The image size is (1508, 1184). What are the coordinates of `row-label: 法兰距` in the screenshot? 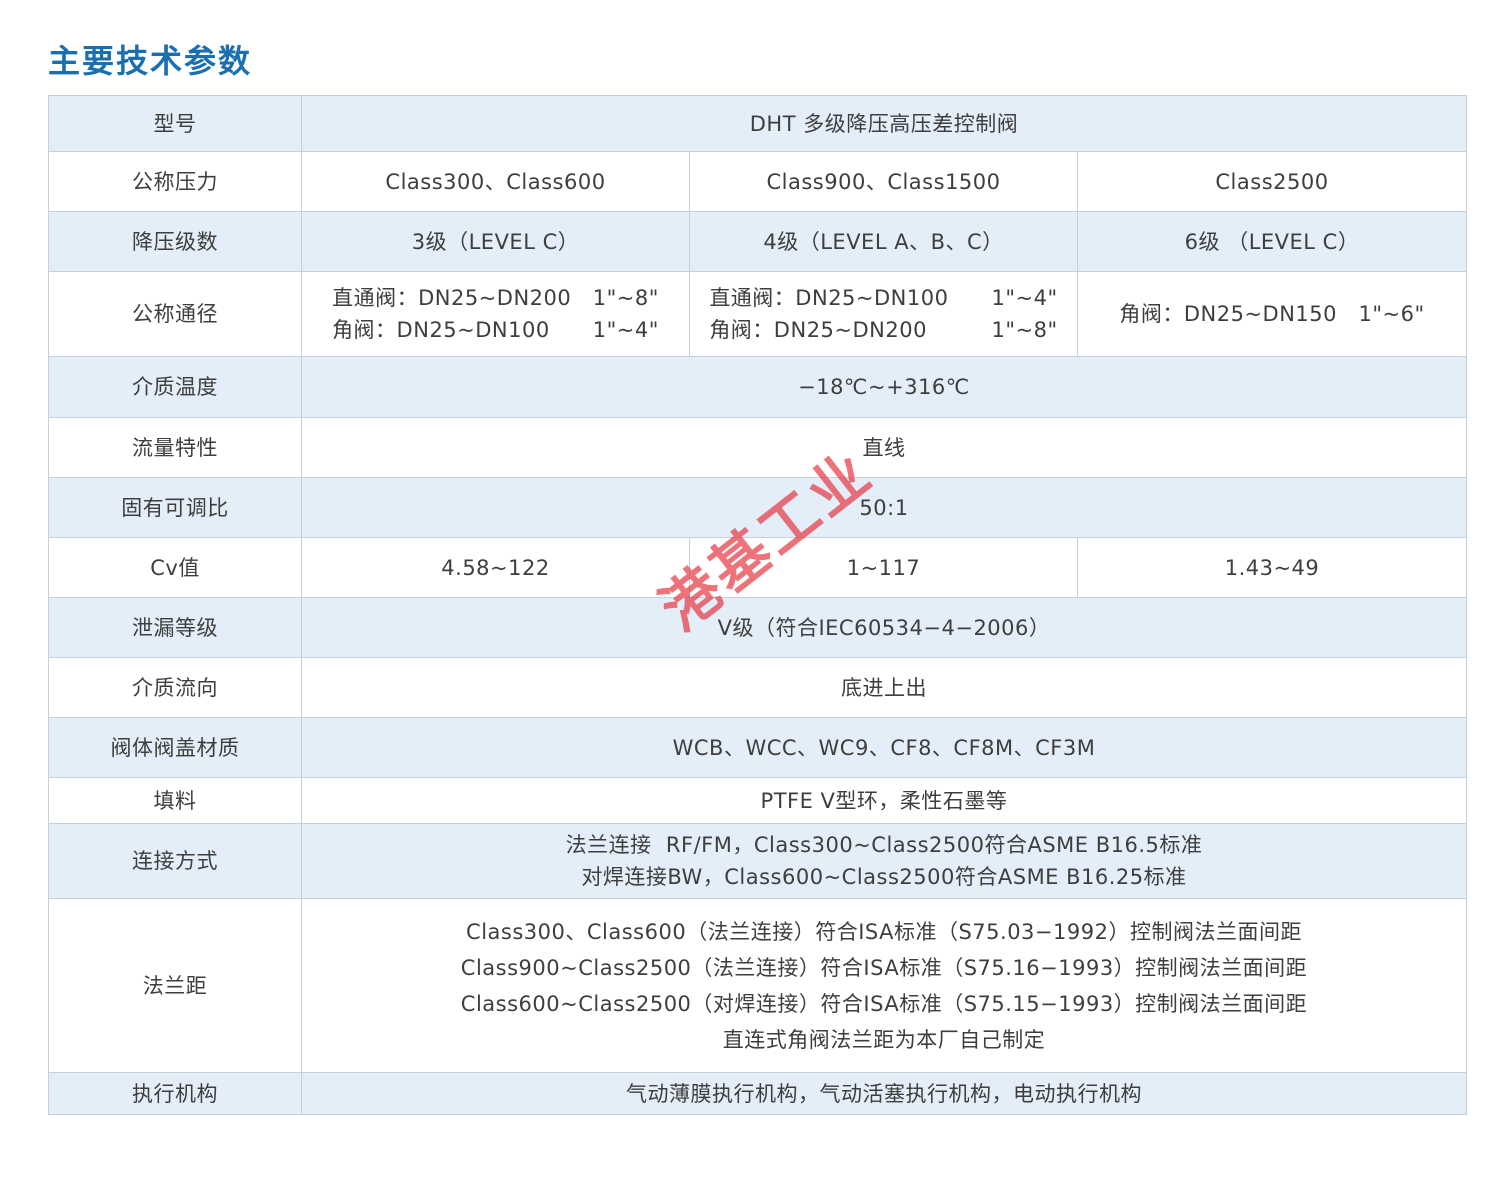 It's located at (175, 985).